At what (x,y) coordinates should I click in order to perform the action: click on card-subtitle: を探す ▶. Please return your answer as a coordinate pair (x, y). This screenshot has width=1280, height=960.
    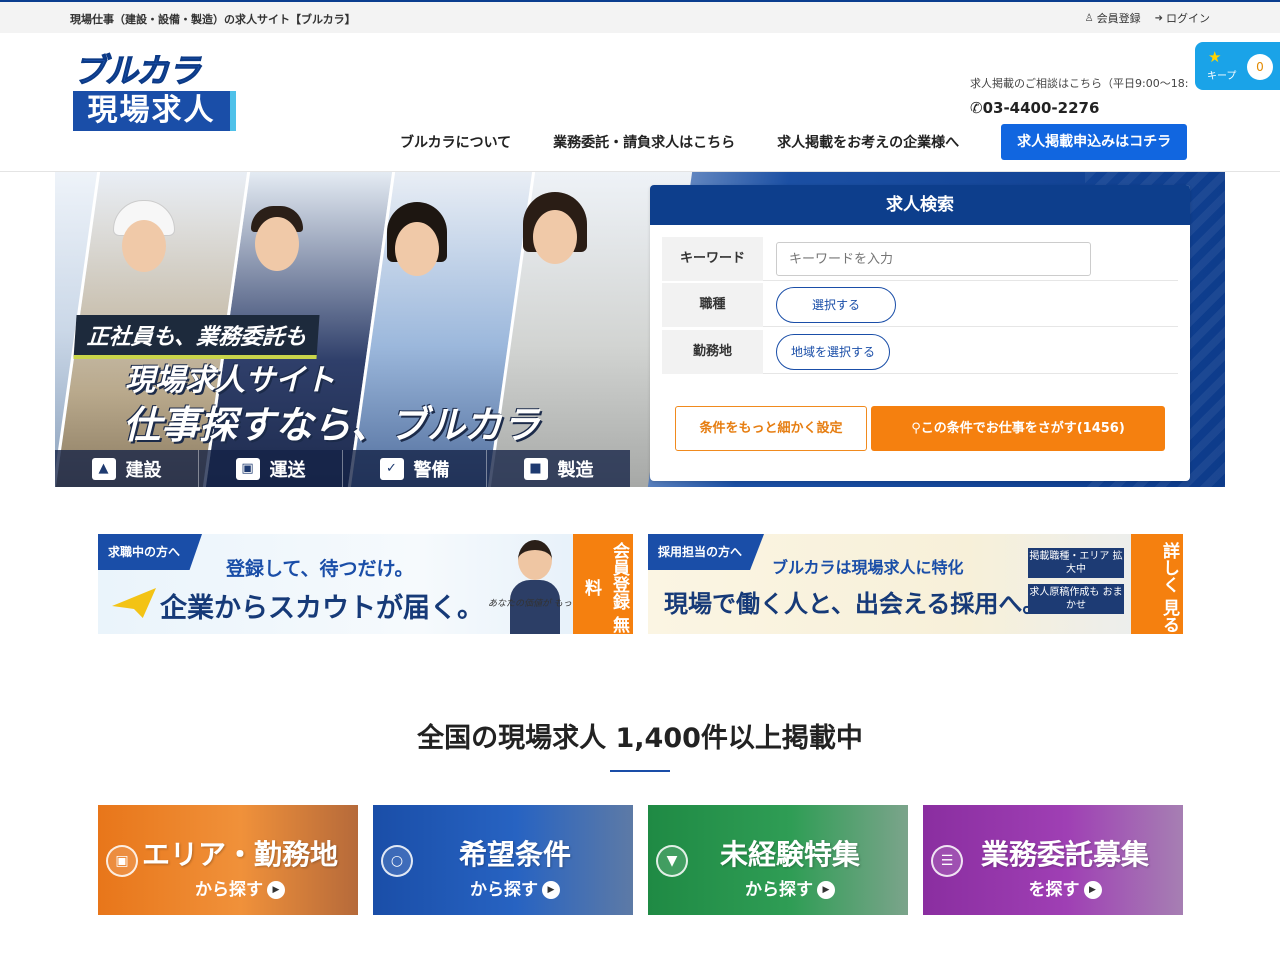
    Looking at the image, I should click on (1053, 887).